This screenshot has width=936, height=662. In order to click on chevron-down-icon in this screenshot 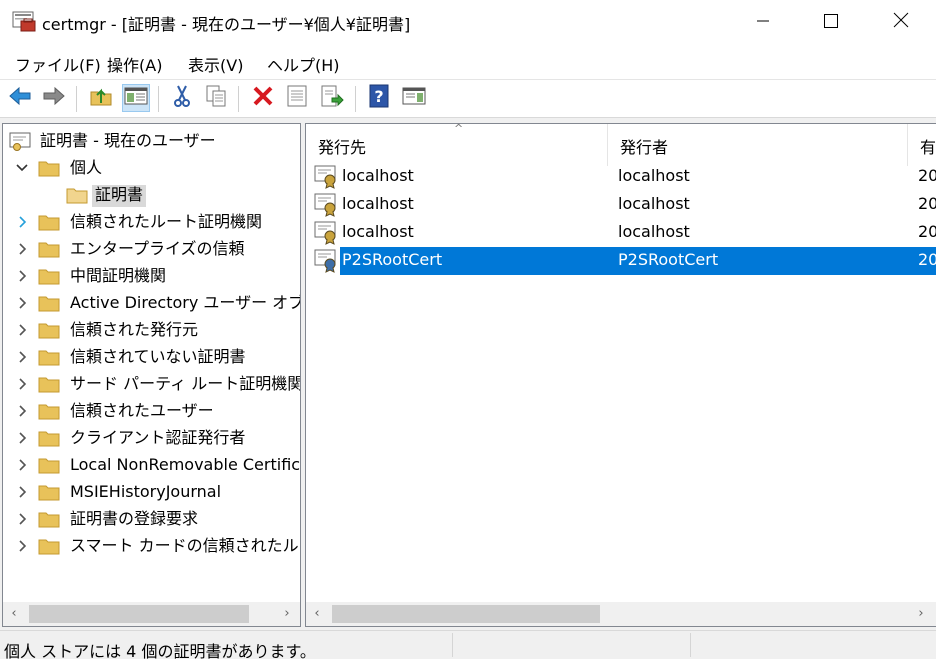, I will do `click(22, 168)`.